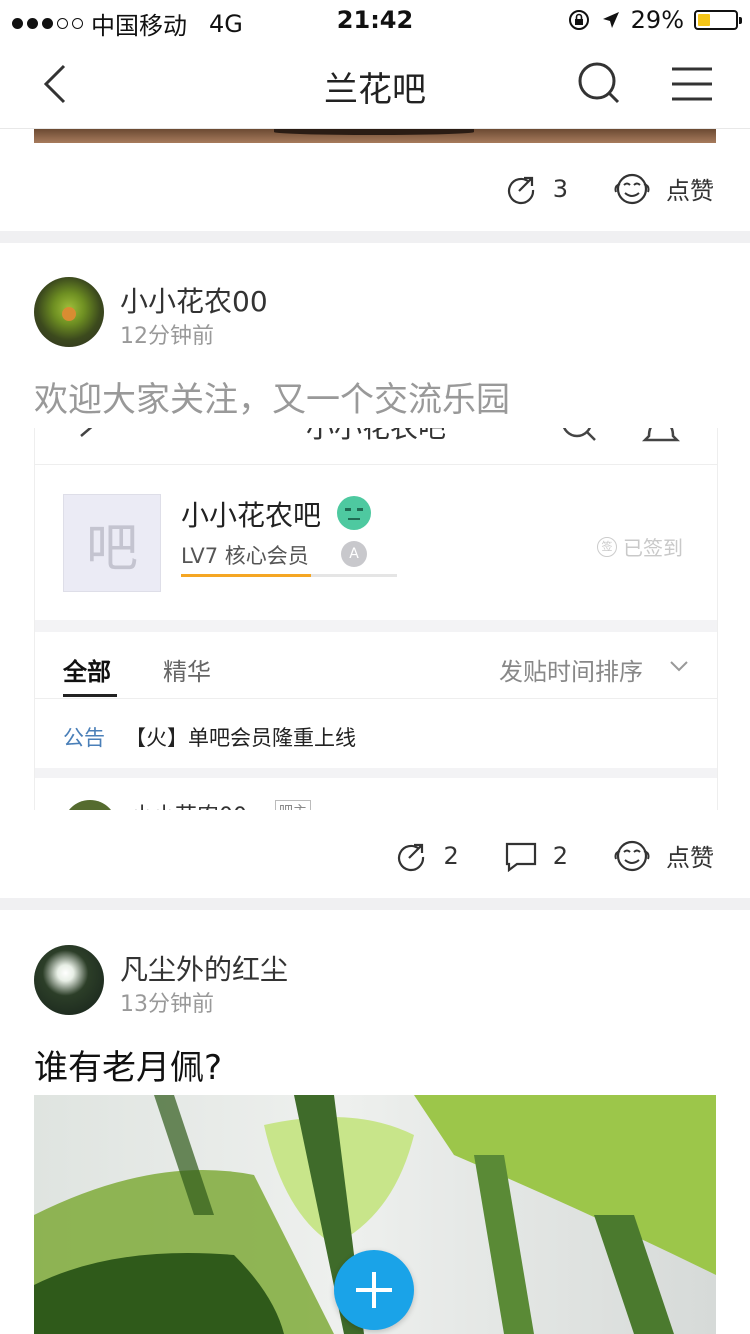  What do you see at coordinates (718, 20) in the screenshot?
I see `battery-icon` at bounding box center [718, 20].